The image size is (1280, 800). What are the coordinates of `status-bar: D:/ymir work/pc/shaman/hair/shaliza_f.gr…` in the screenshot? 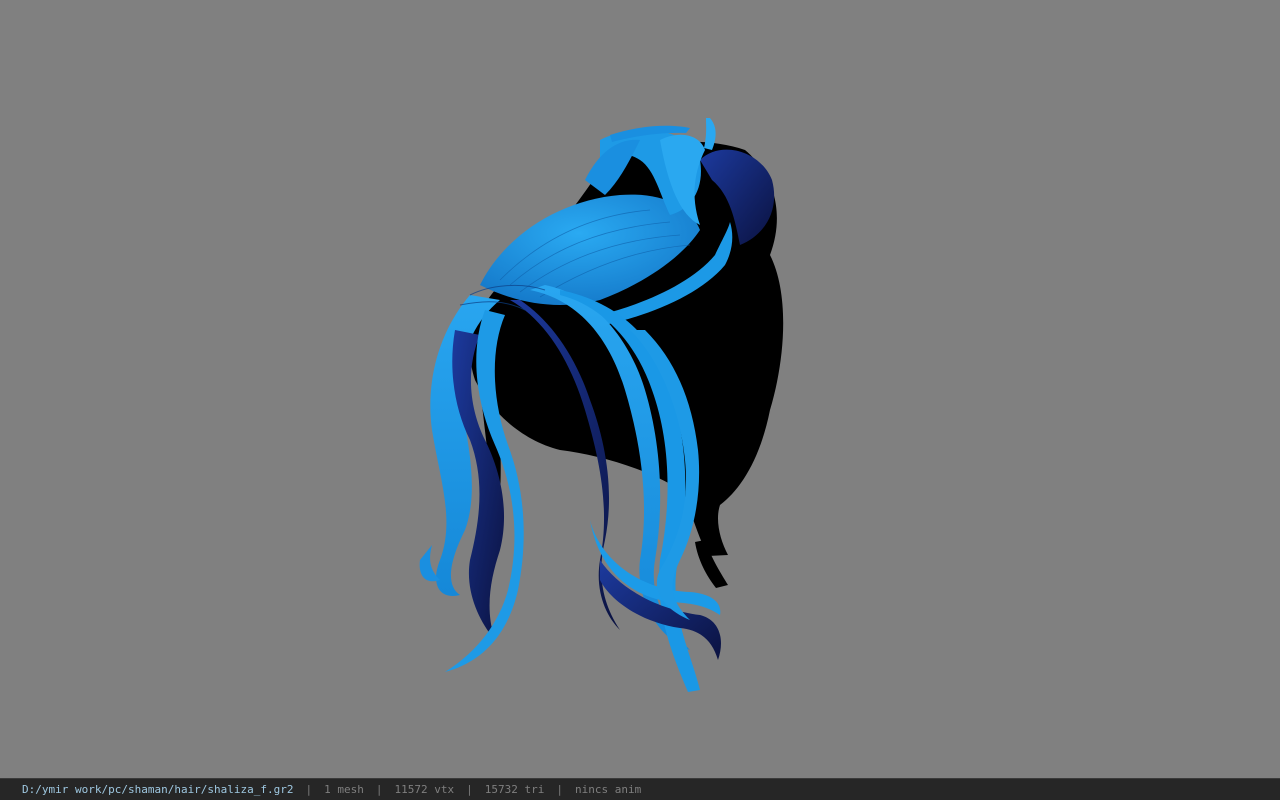 It's located at (640, 789).